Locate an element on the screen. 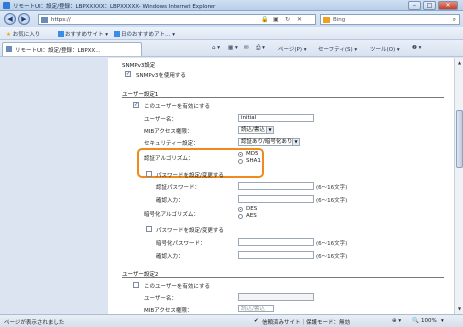 Image resolution: width=463 pixels, height=327 pixels. mib-access-value: 読込/書込 is located at coordinates (253, 130).